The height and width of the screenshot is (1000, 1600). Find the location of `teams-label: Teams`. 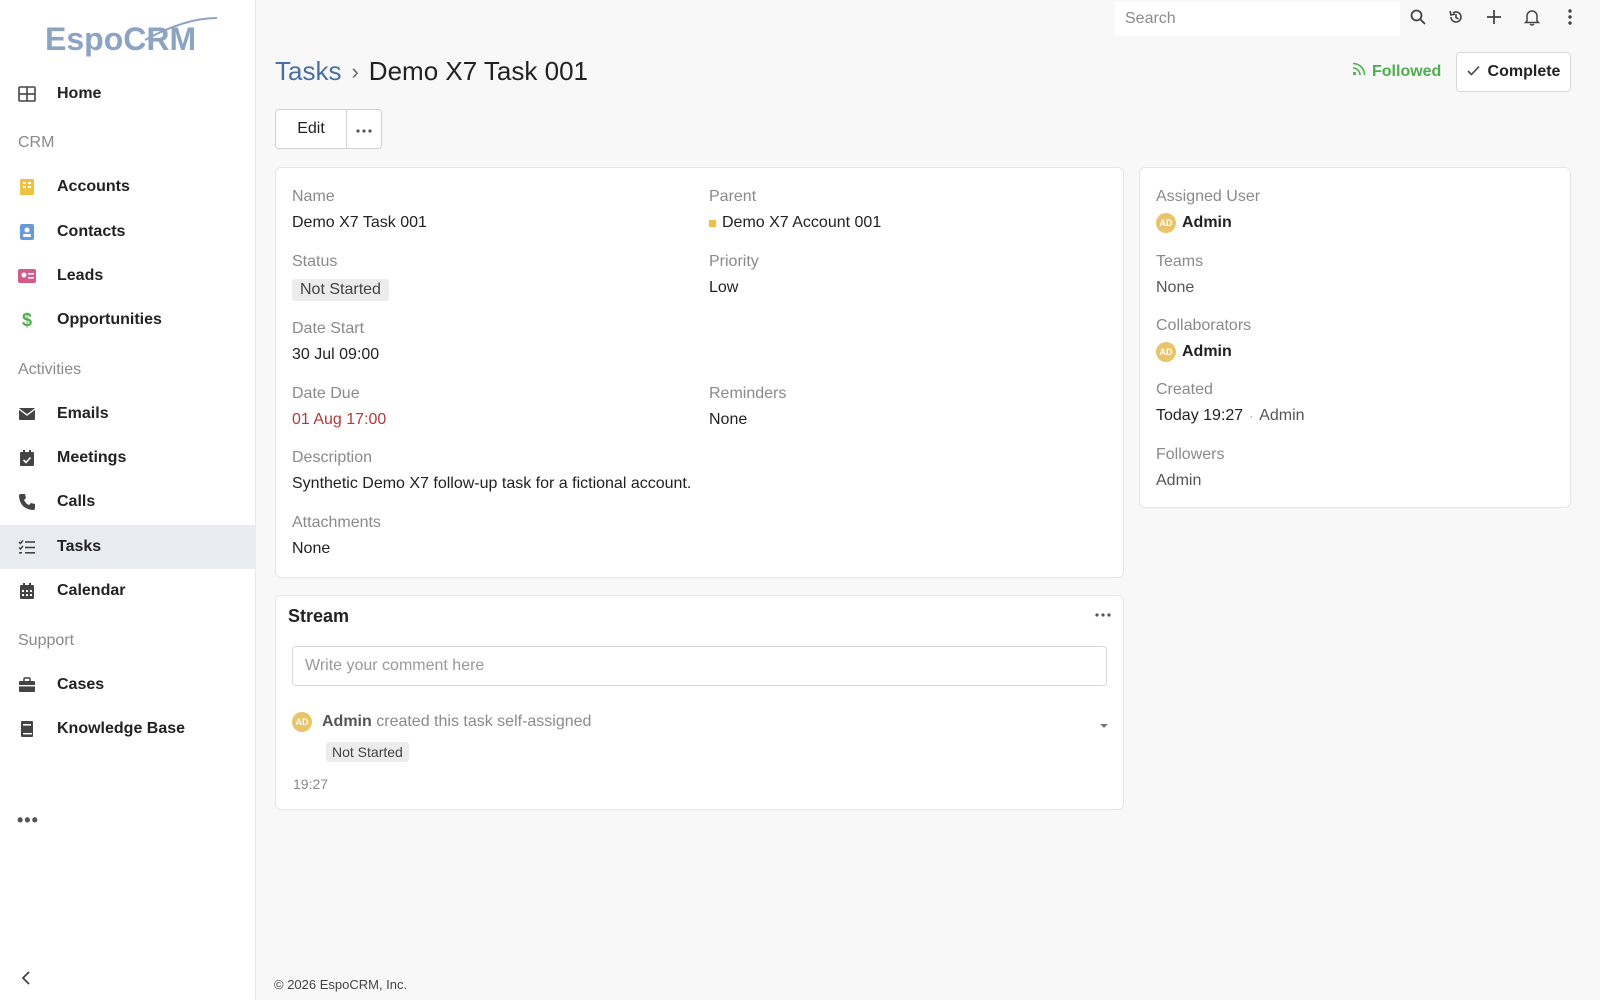

teams-label: Teams is located at coordinates (1180, 261).